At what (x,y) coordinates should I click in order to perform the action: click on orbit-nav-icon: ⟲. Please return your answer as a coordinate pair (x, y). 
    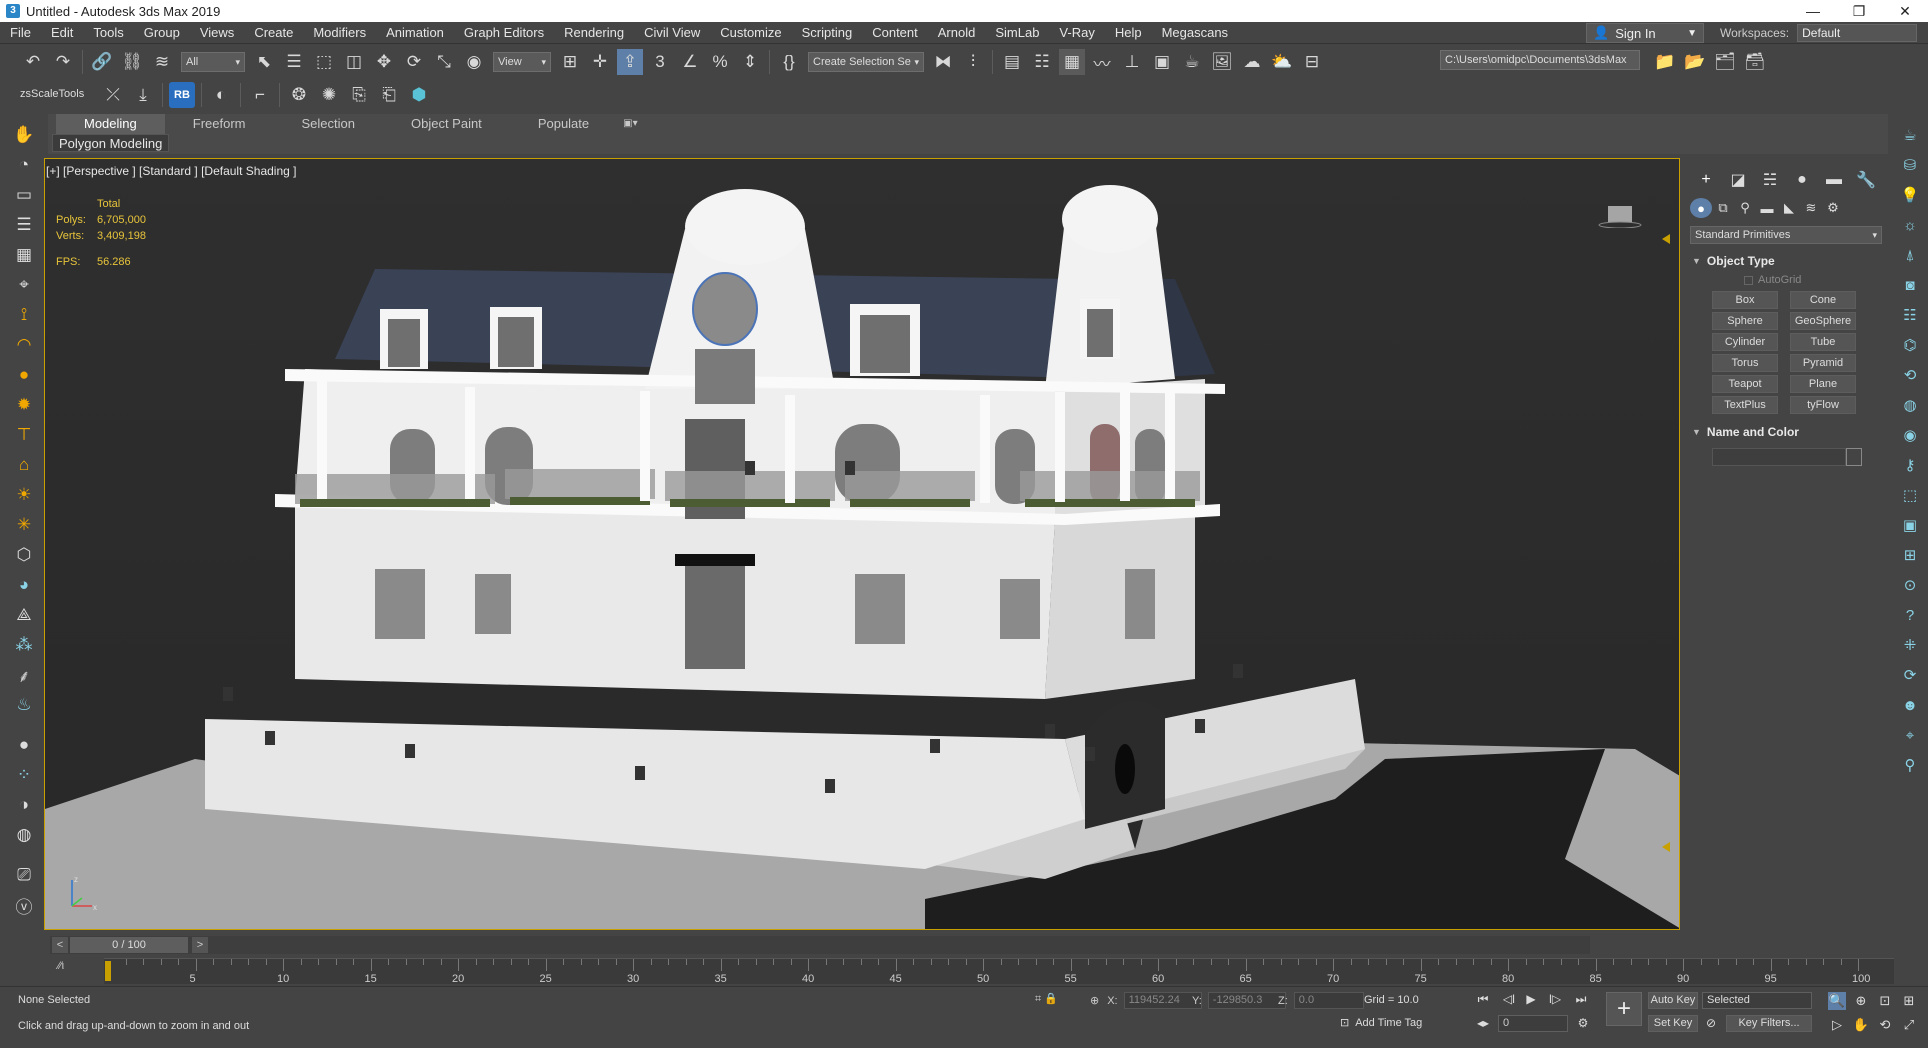
    Looking at the image, I should click on (1885, 1025).